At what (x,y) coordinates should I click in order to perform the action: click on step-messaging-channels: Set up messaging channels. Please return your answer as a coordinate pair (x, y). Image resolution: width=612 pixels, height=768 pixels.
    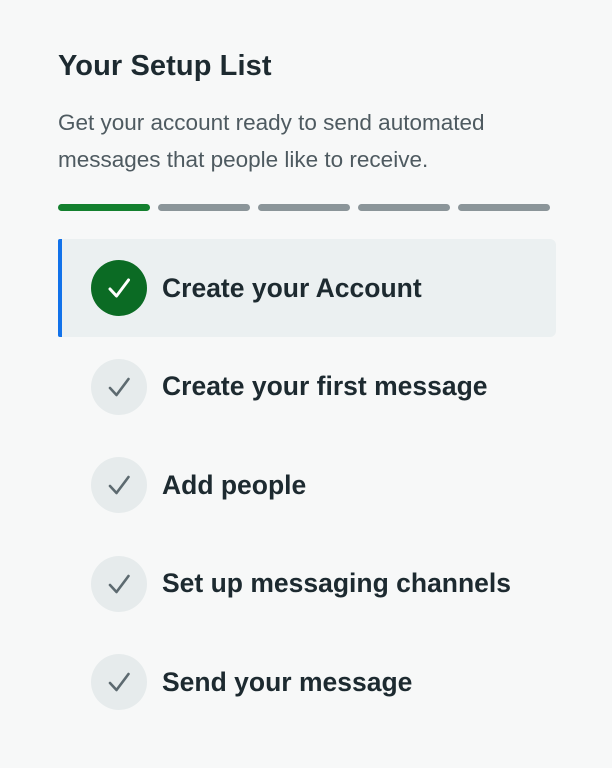
    Looking at the image, I should click on (307, 584).